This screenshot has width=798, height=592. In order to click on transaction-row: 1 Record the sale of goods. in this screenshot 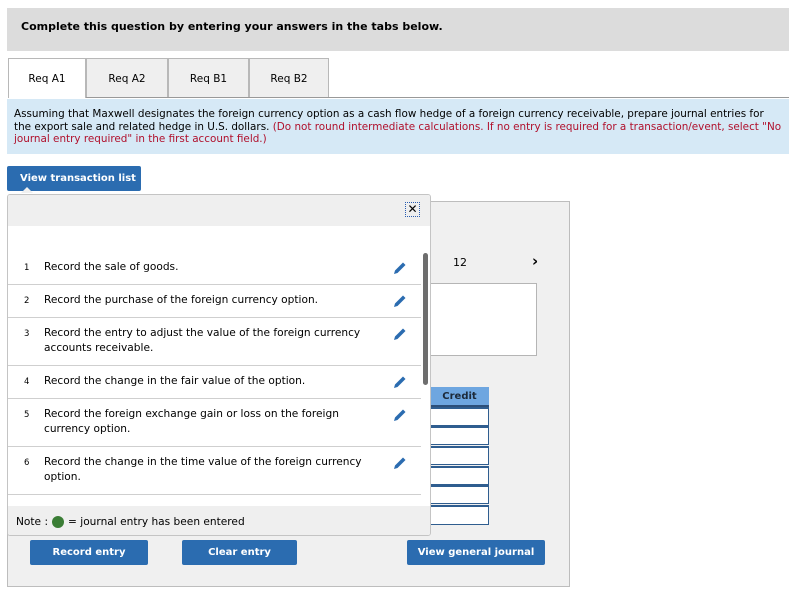, I will do `click(214, 268)`.